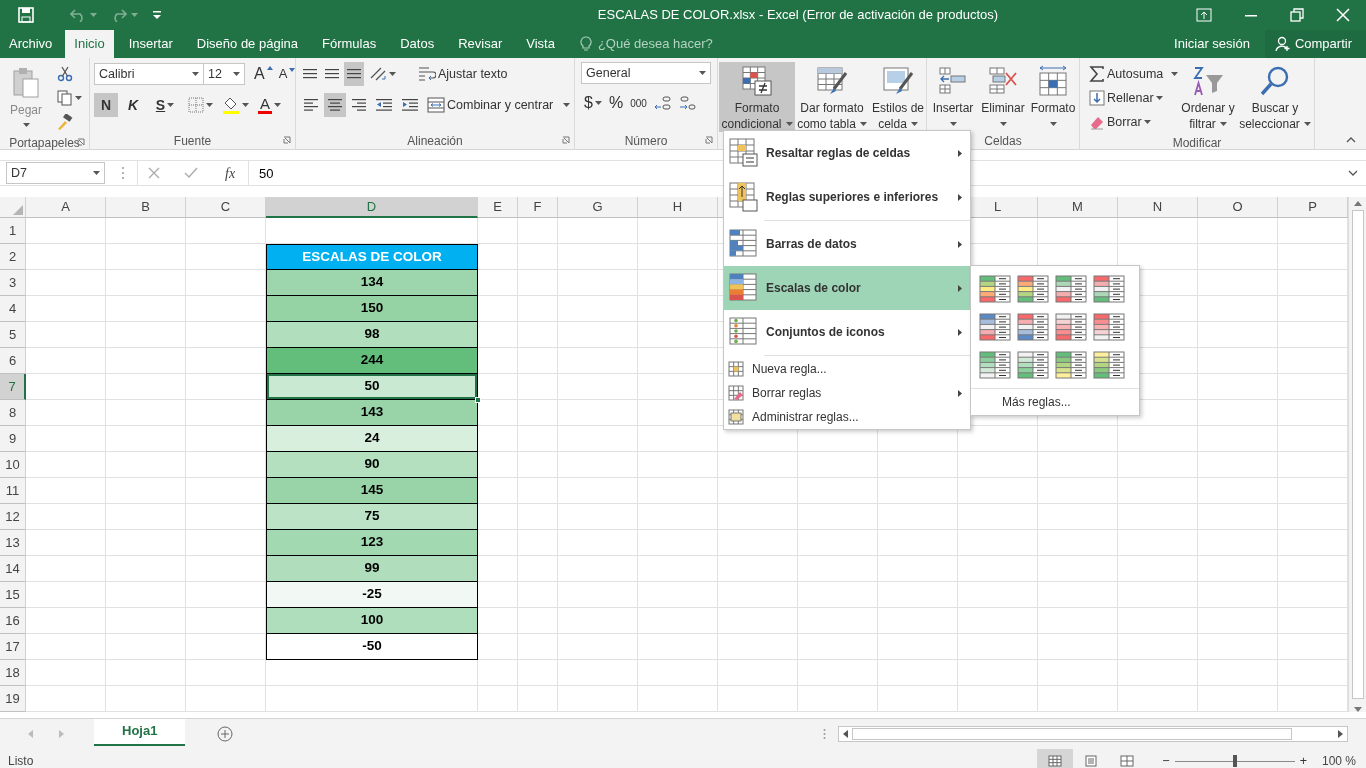  What do you see at coordinates (349, 44) in the screenshot?
I see `ribbon-tab: Fórmulas` at bounding box center [349, 44].